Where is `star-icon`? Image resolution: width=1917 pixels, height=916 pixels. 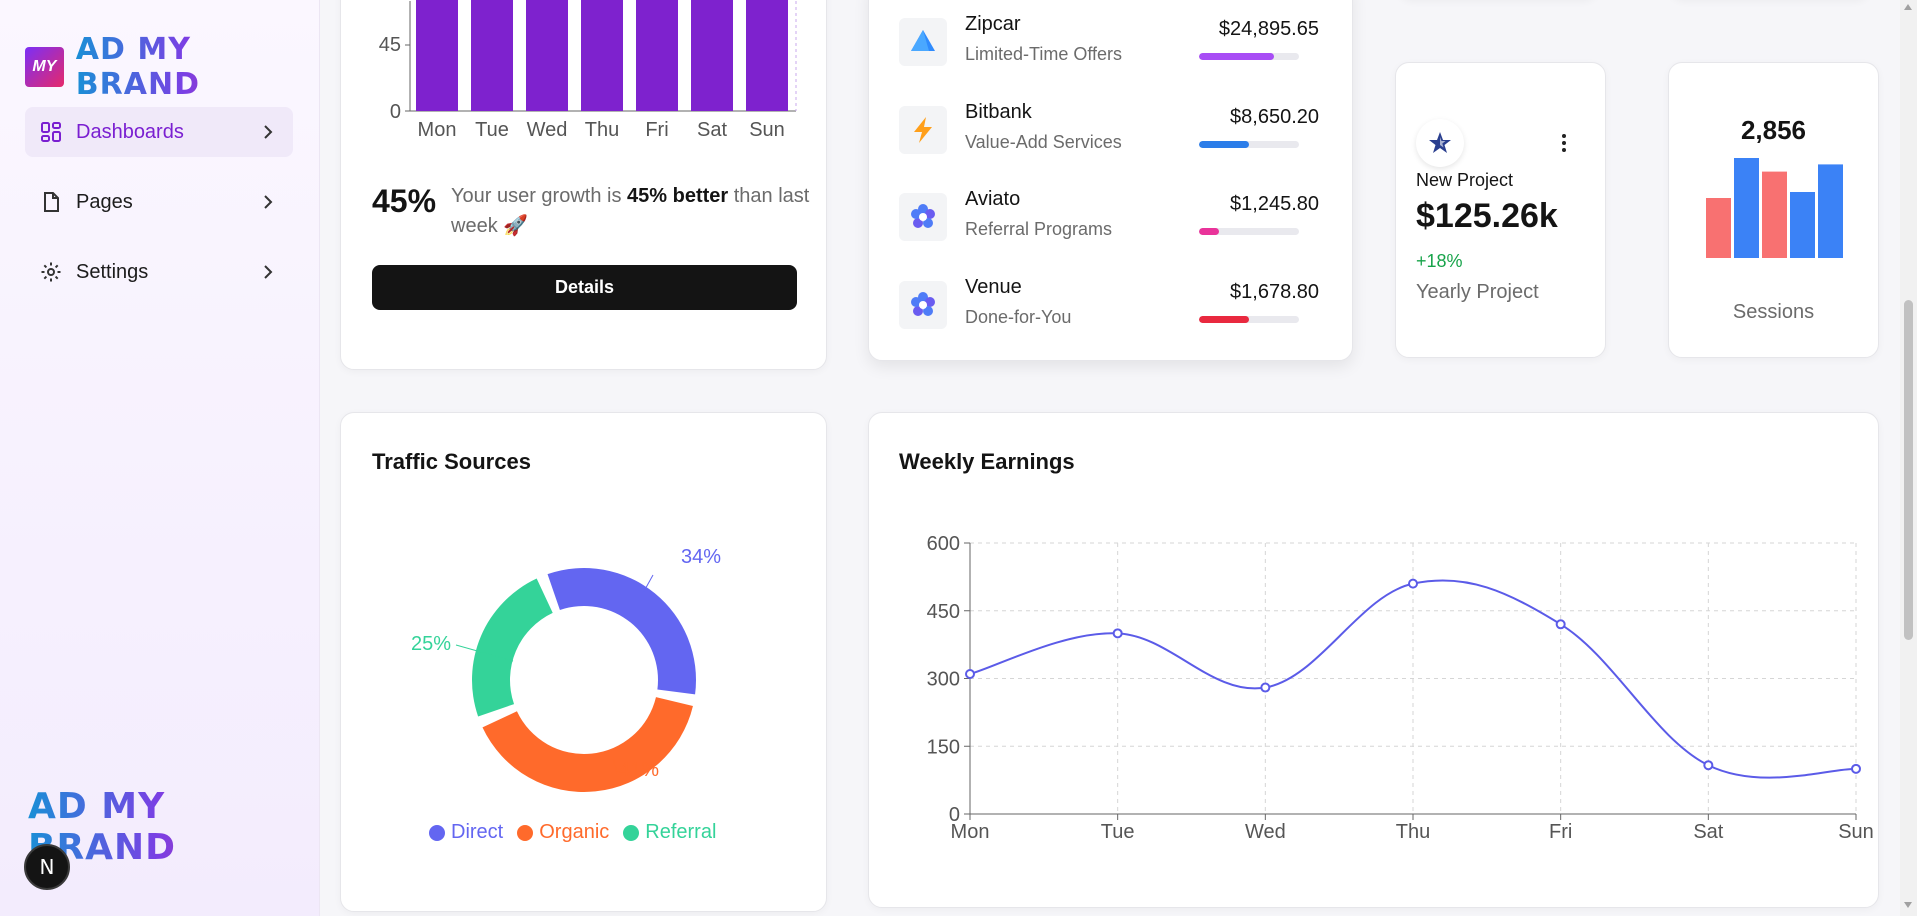 star-icon is located at coordinates (1440, 143).